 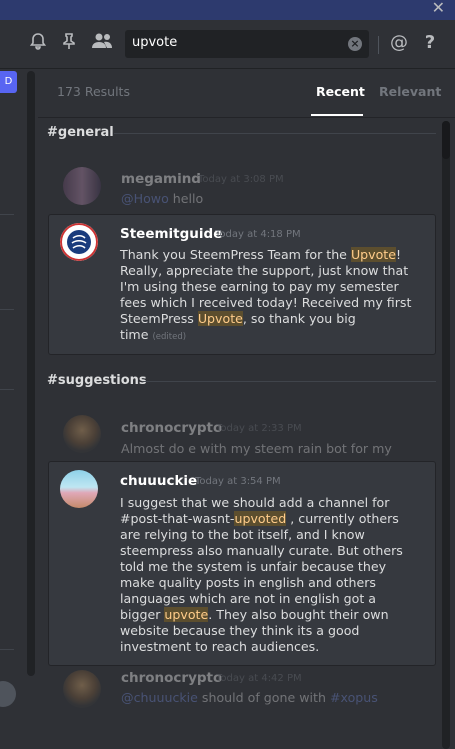 I want to click on message-line: languages which are not in english got a, so click(x=248, y=598).